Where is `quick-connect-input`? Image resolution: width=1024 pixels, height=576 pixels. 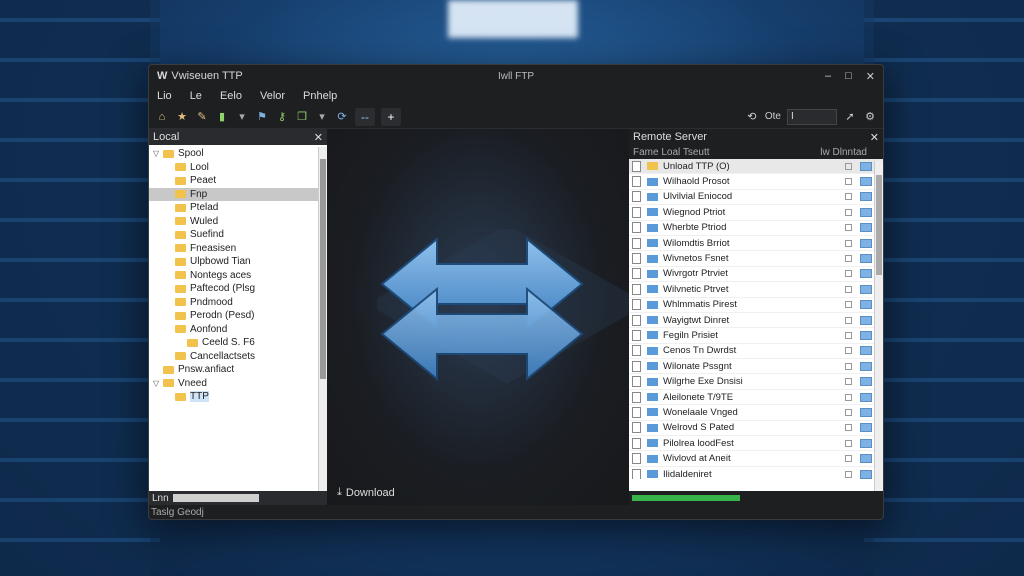
quick-connect-input is located at coordinates (812, 116).